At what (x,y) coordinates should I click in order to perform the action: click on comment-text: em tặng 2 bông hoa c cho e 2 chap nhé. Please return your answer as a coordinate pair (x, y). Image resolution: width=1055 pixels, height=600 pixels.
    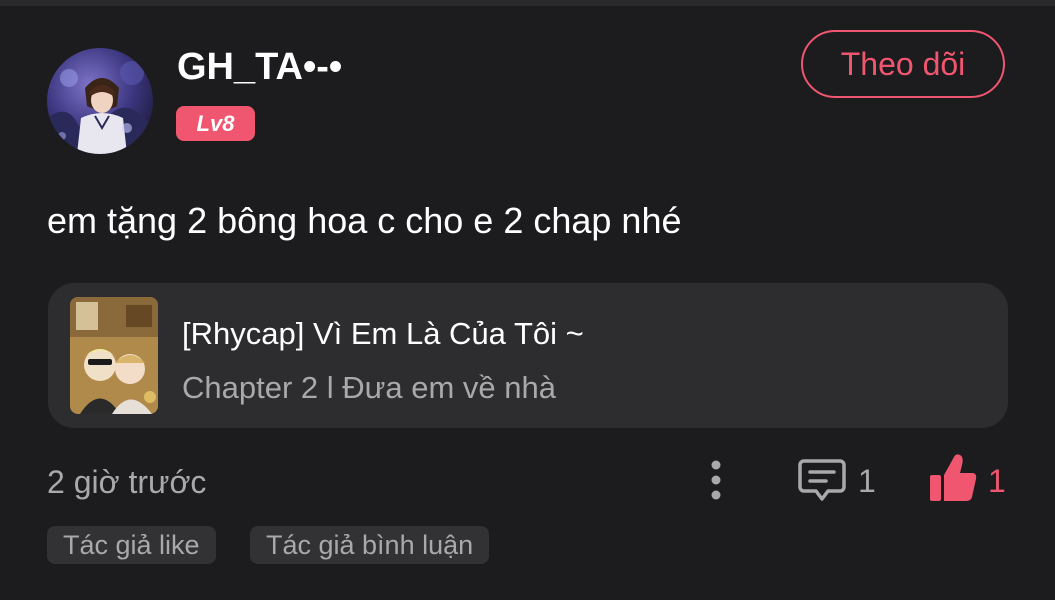
    Looking at the image, I should click on (364, 220).